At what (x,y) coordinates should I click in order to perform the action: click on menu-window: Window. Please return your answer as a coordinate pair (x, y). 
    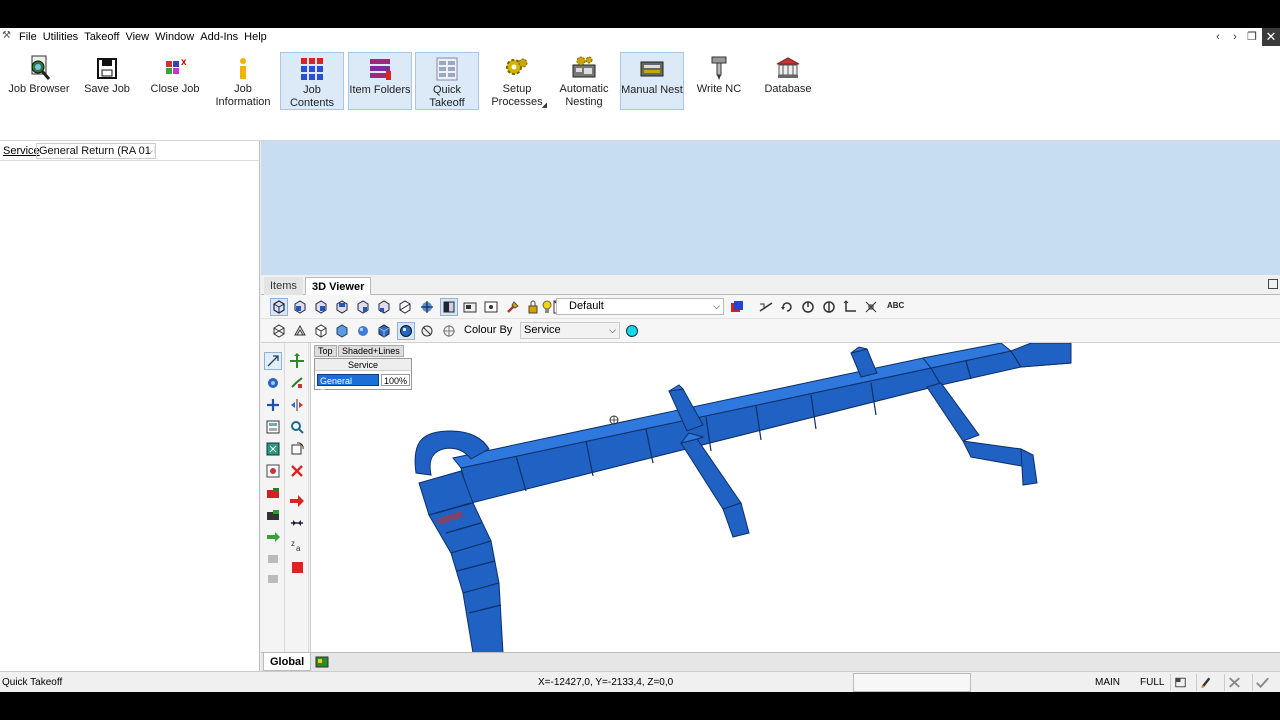
    Looking at the image, I should click on (174, 37).